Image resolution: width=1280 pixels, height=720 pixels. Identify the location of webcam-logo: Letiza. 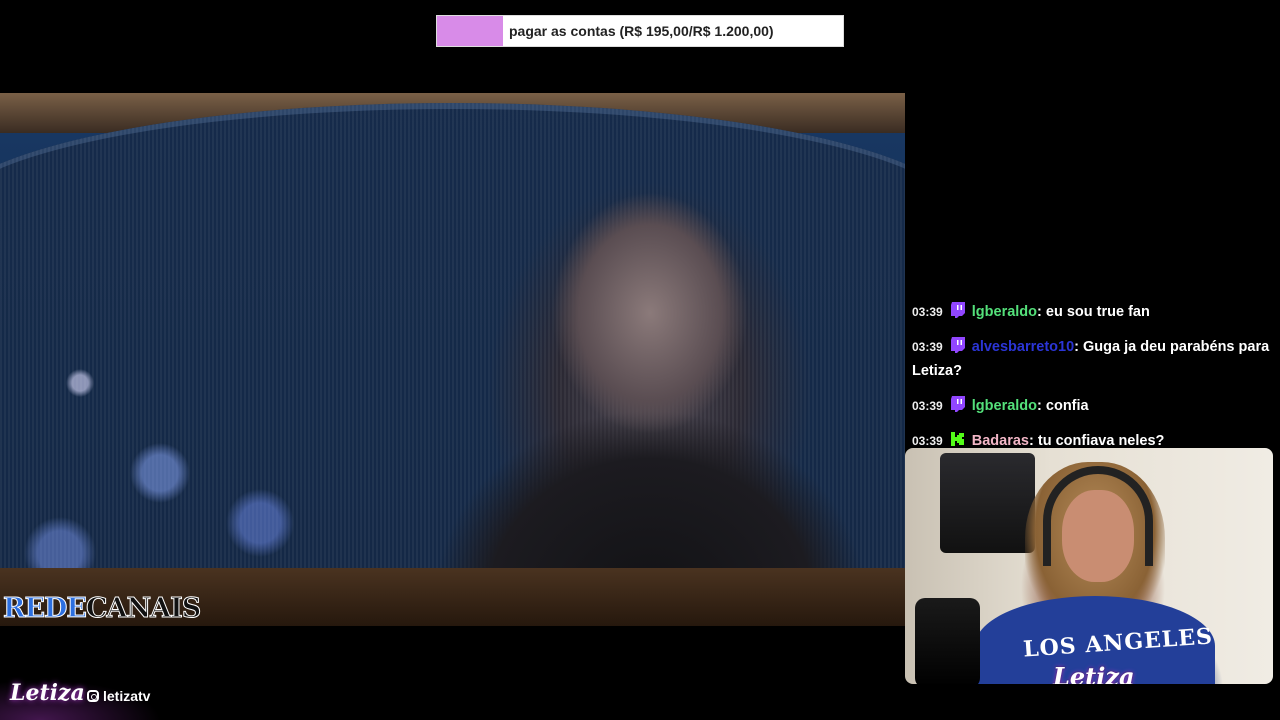
(1094, 673).